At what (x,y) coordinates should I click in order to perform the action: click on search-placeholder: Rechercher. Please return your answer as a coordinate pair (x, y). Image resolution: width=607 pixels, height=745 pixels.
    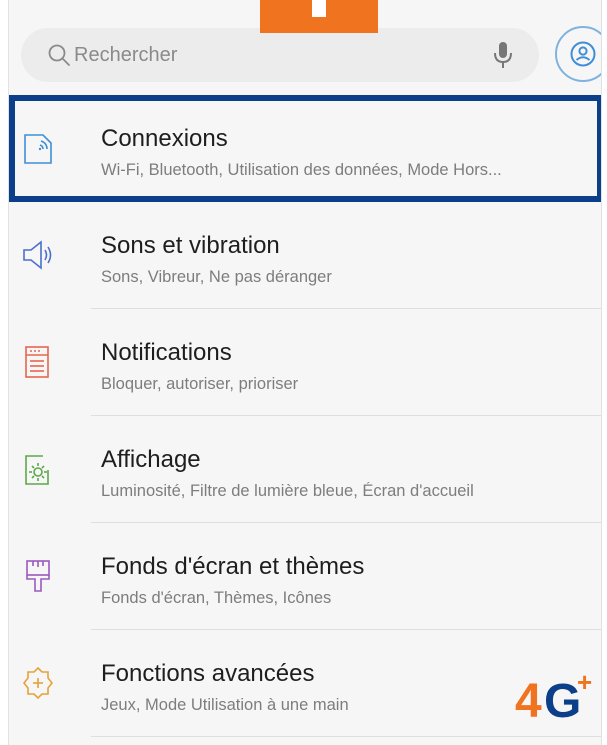
    Looking at the image, I should click on (126, 55).